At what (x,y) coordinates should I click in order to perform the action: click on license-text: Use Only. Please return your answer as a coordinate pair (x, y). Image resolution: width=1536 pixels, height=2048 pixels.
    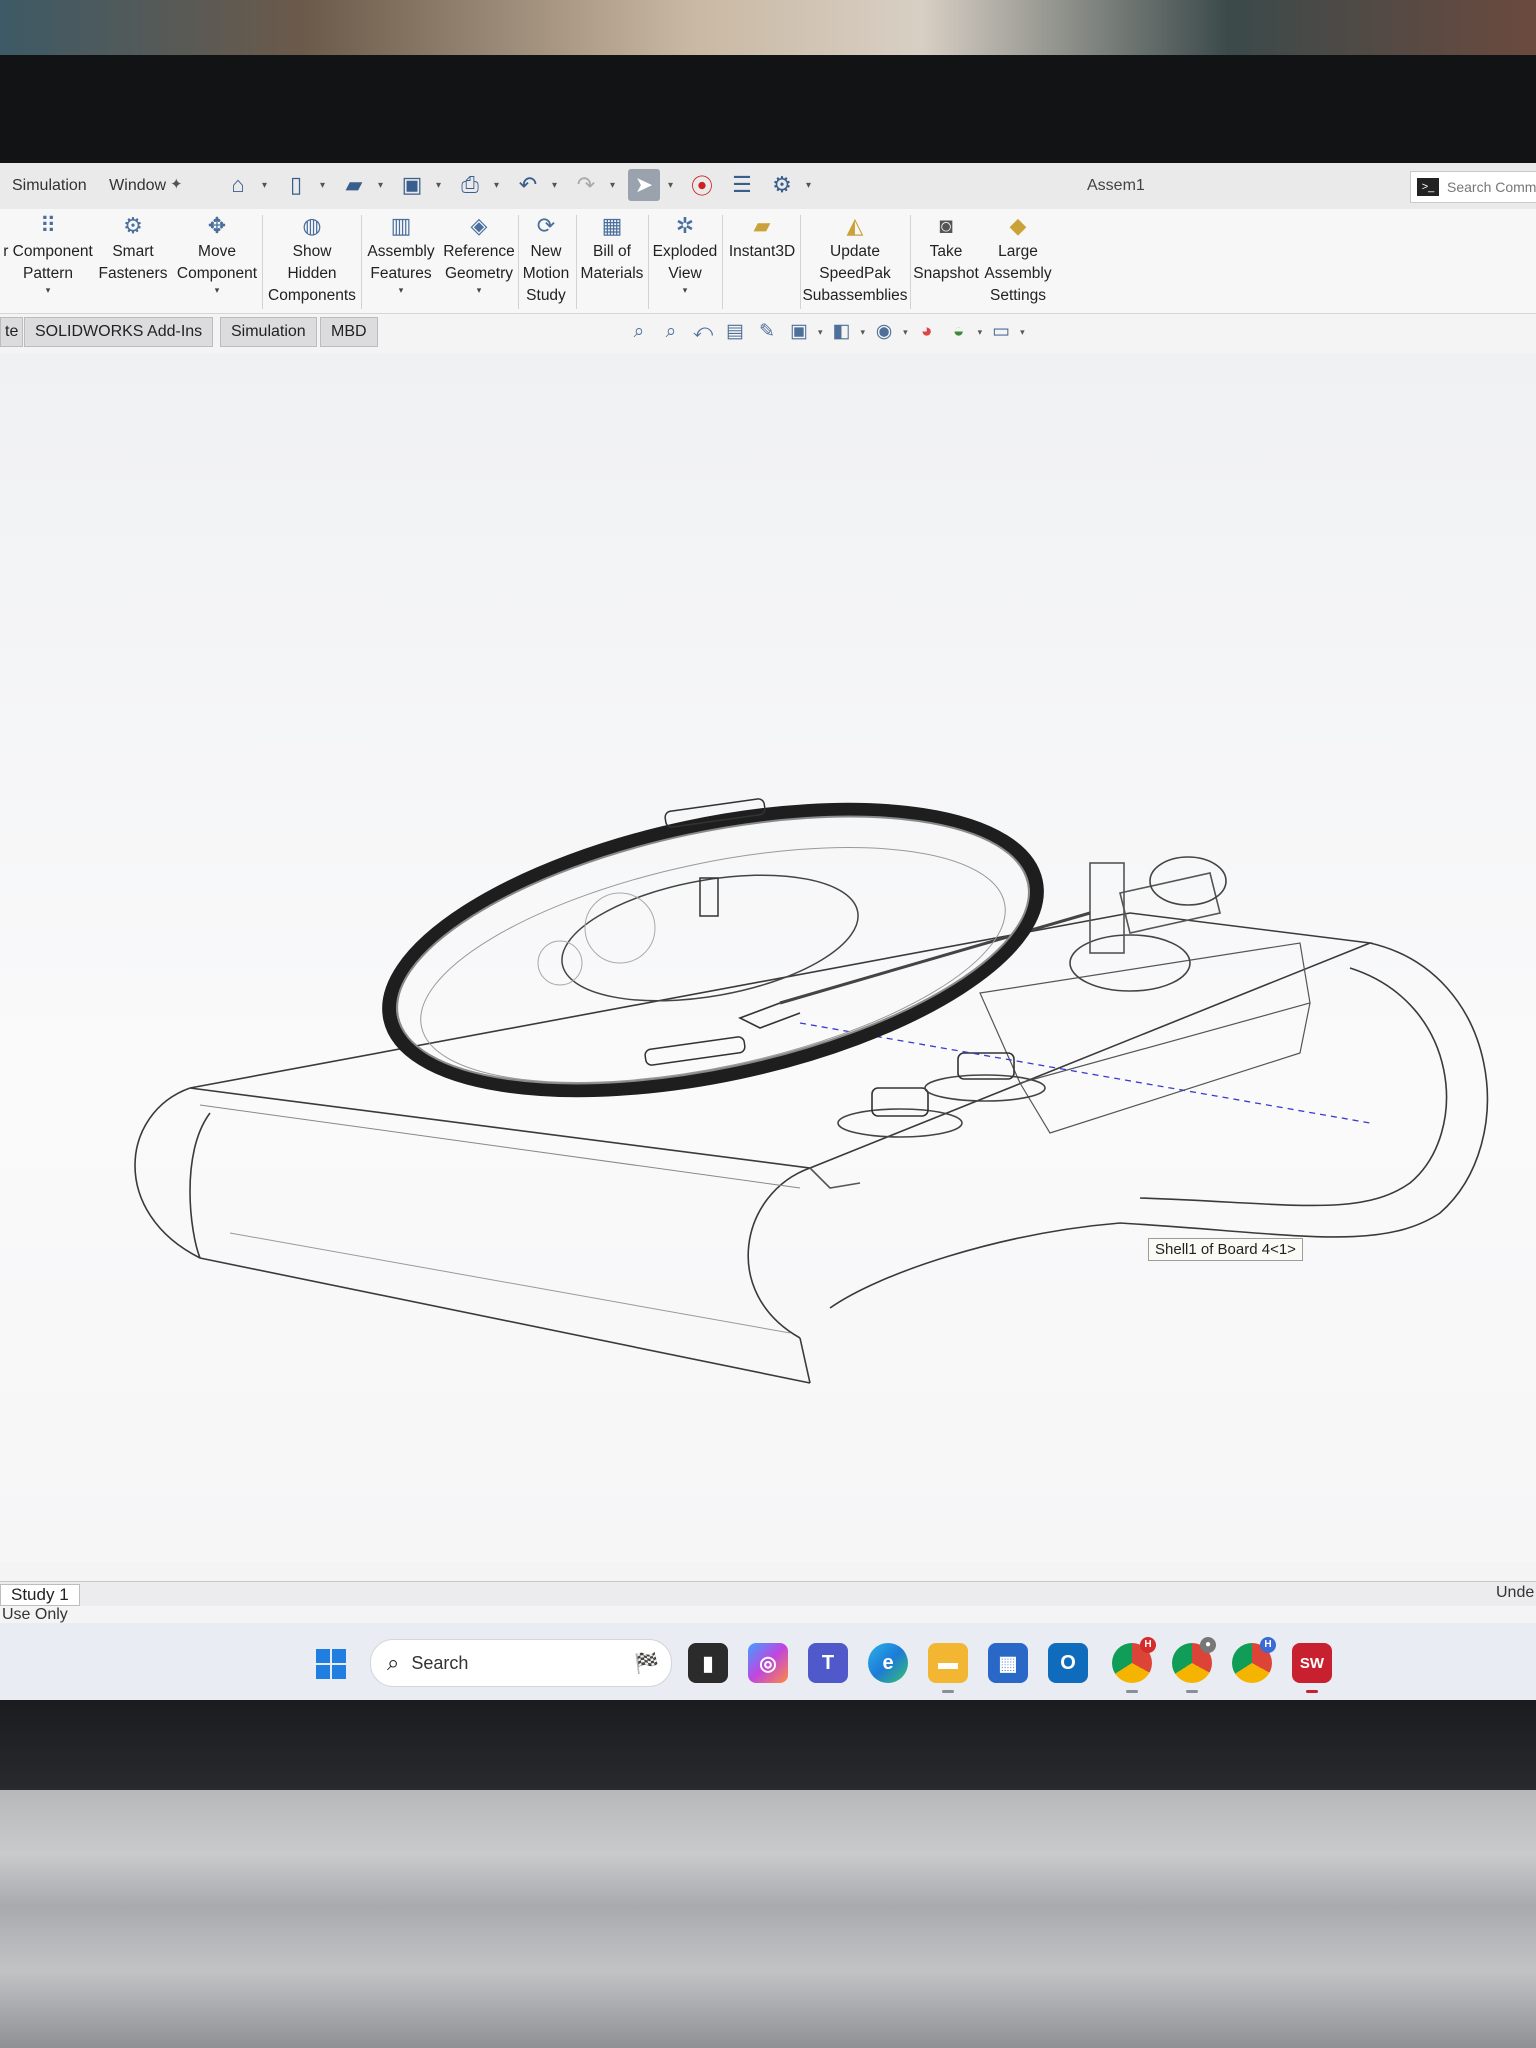
    Looking at the image, I should click on (35, 1614).